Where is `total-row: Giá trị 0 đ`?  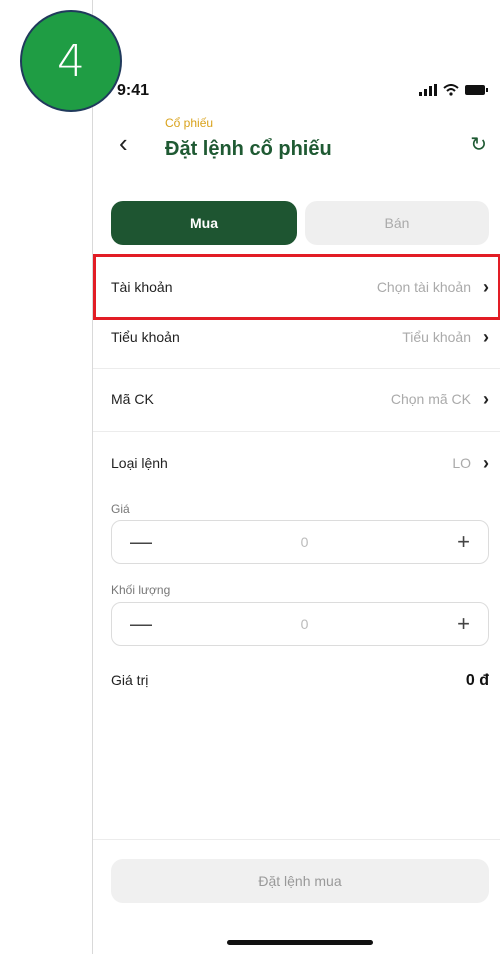
total-row: Giá trị 0 đ is located at coordinates (300, 681).